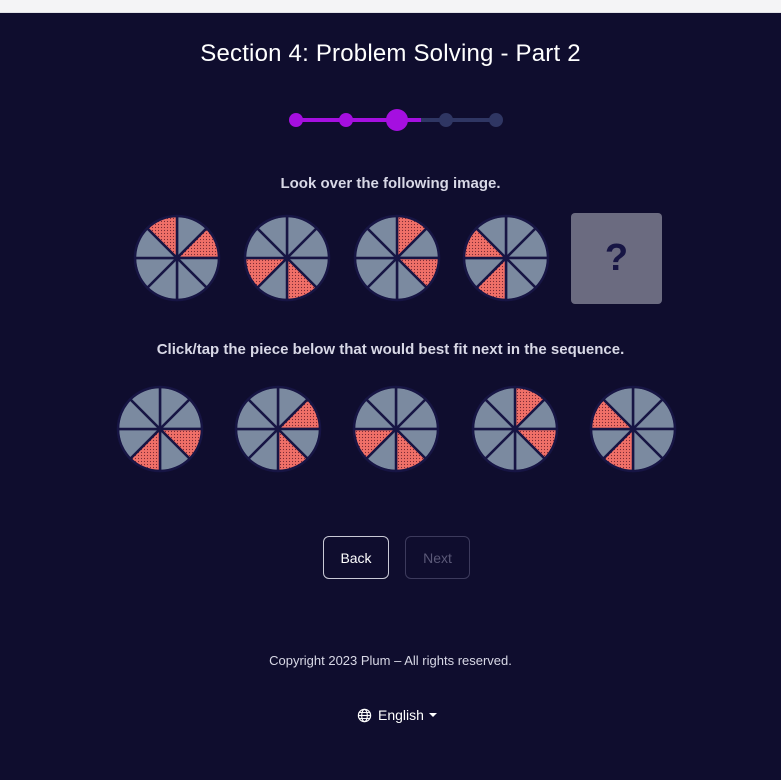 The image size is (781, 780). Describe the element at coordinates (397, 120) in the screenshot. I see `progress-step-3-current` at that location.